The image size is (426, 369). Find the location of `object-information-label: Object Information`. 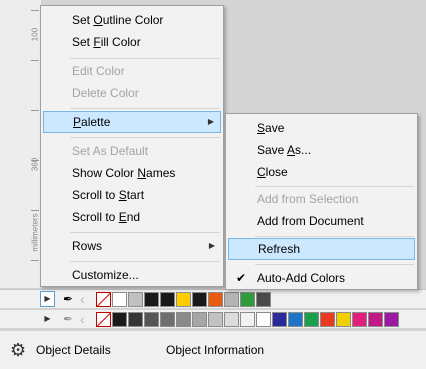

object-information-label: Object Information is located at coordinates (215, 350).